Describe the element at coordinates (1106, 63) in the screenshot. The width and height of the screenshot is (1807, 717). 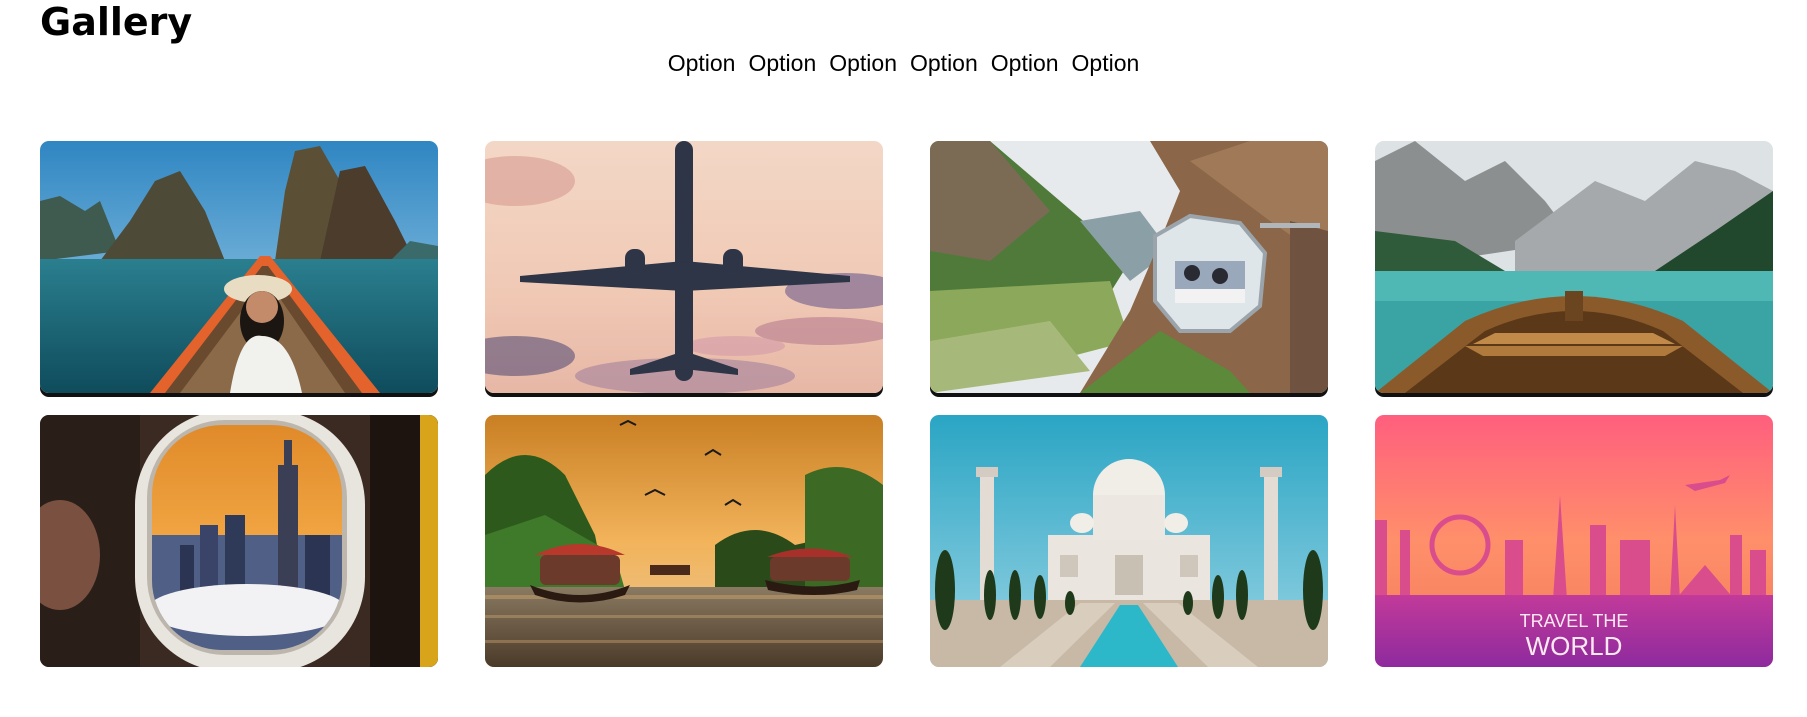
I see `nav-option-6: Option` at that location.